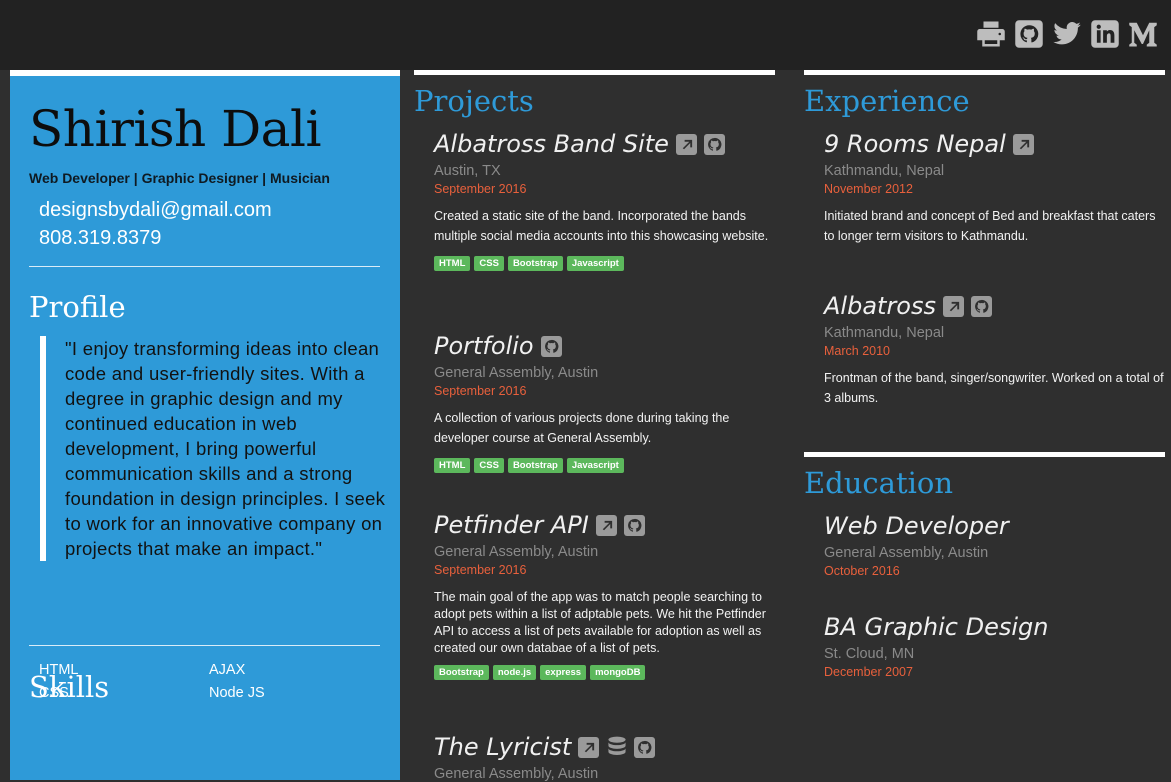 This screenshot has height=782, width=1171. Describe the element at coordinates (77, 307) in the screenshot. I see `profile-heading: Profile` at that location.